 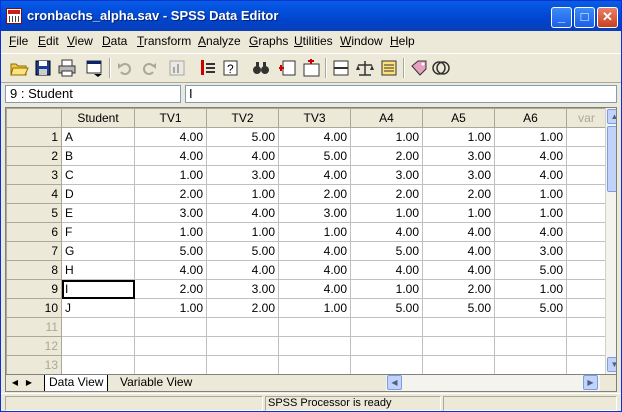 I want to click on column-header-var: var, so click(x=586, y=118).